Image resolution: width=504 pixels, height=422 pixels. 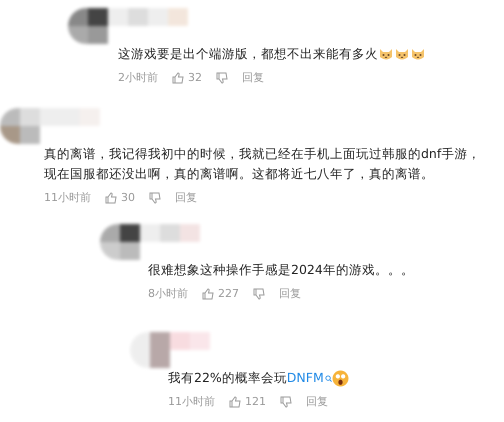 I want to click on shocked-face-icon, so click(x=340, y=378).